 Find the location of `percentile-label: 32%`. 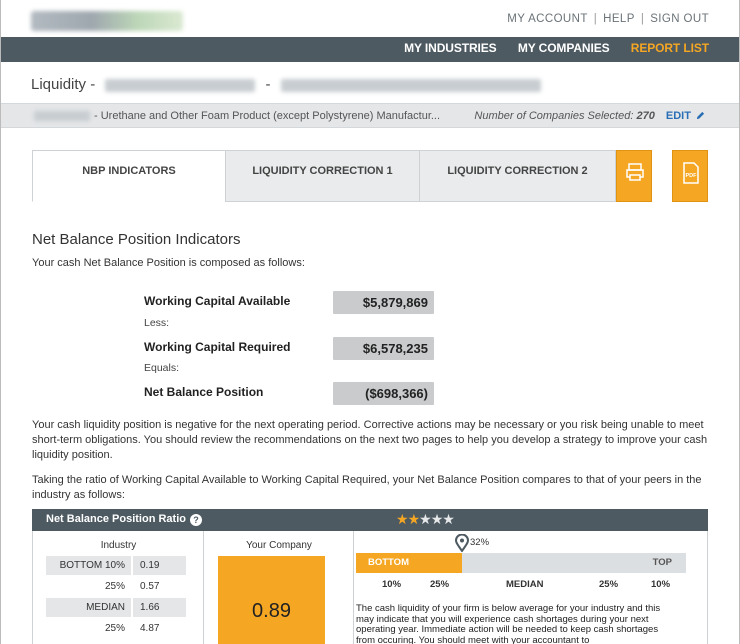

percentile-label: 32% is located at coordinates (480, 542).